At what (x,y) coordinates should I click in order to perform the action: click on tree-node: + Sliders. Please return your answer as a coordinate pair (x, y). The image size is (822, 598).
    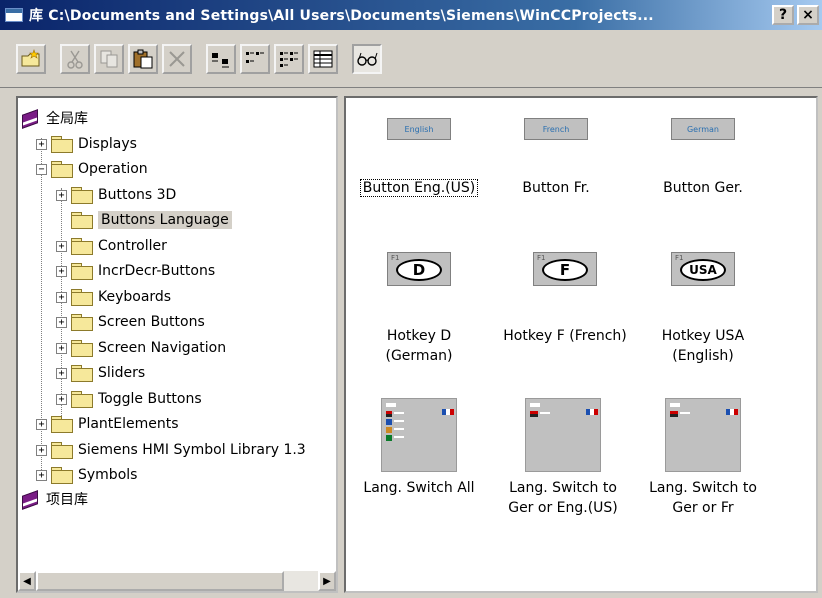
    Looking at the image, I should click on (100, 373).